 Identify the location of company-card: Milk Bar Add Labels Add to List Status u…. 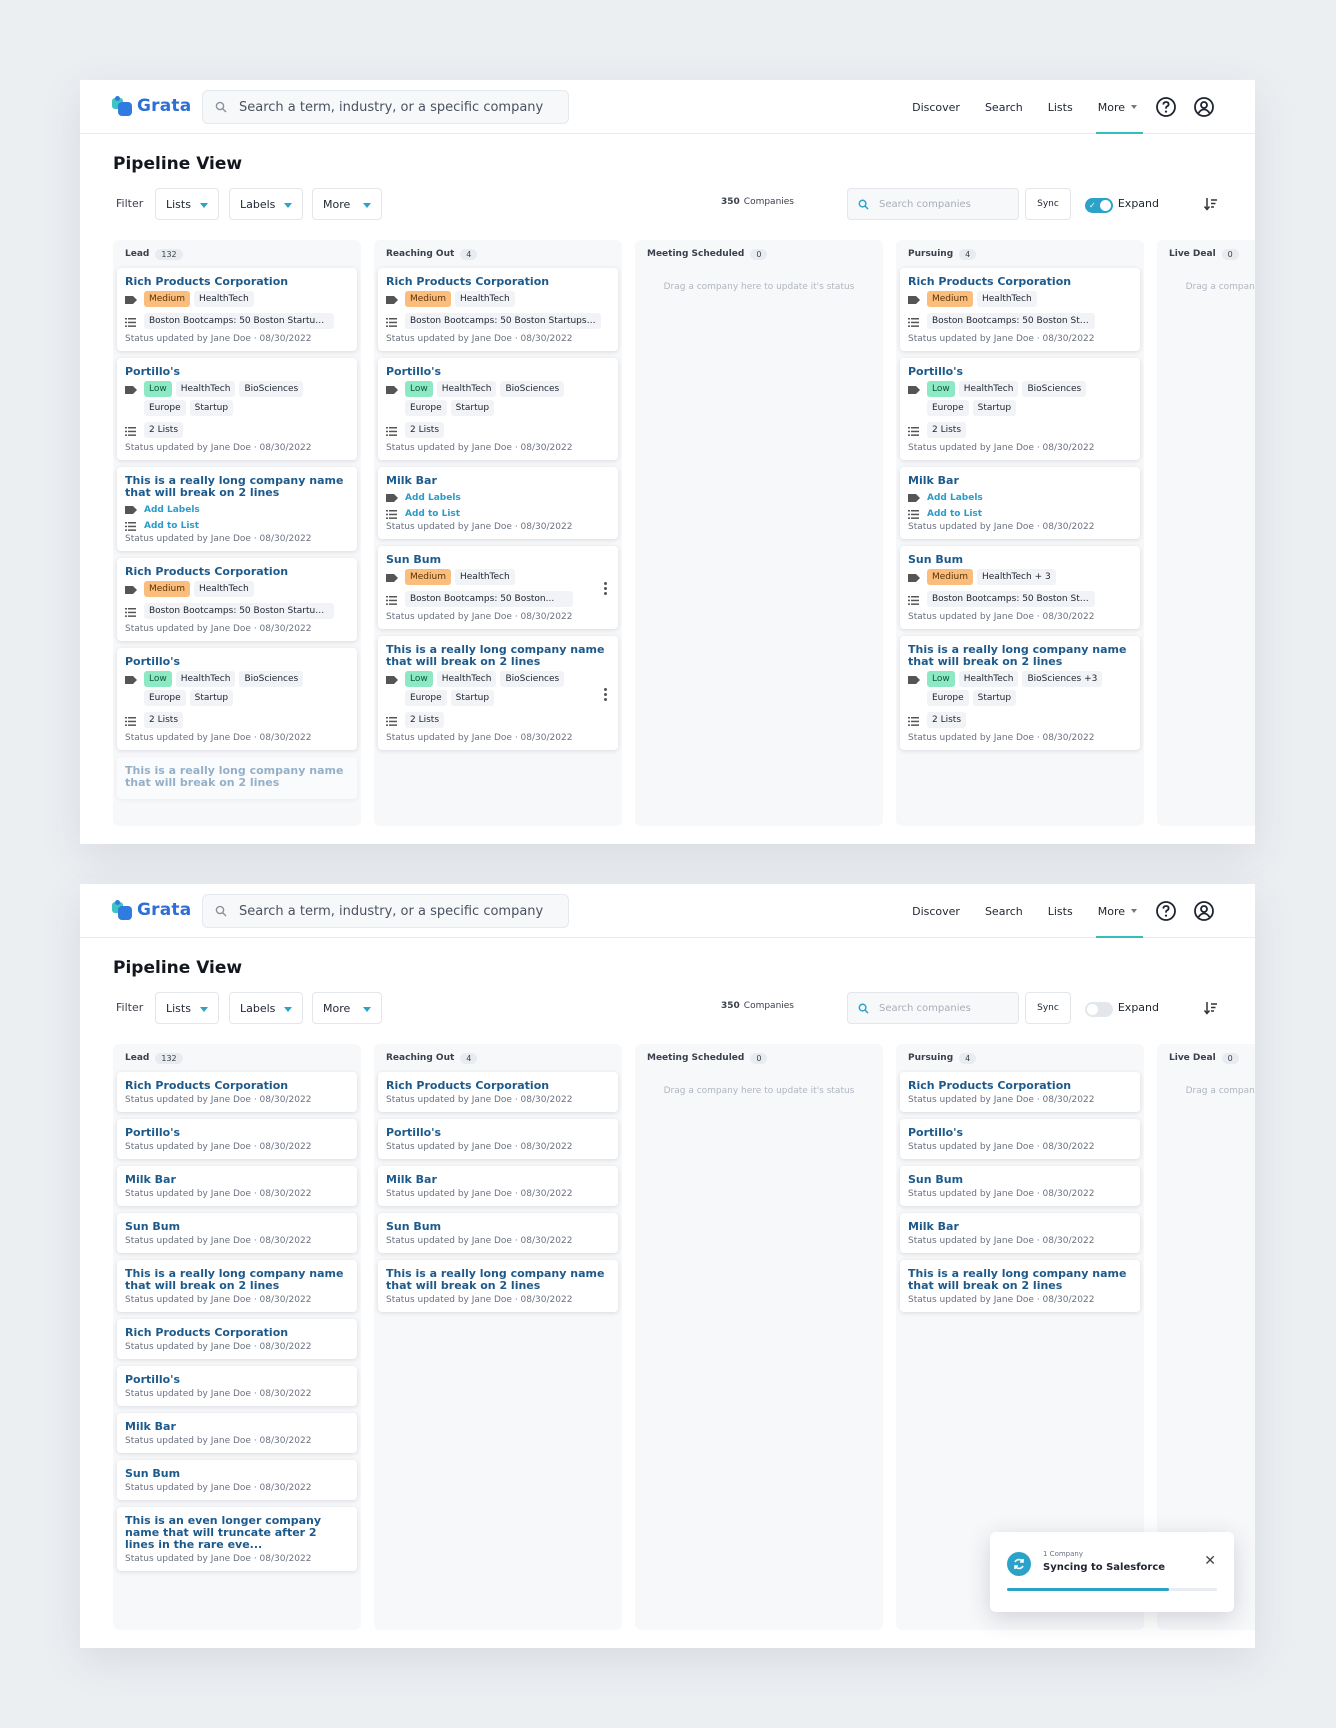
(498, 503).